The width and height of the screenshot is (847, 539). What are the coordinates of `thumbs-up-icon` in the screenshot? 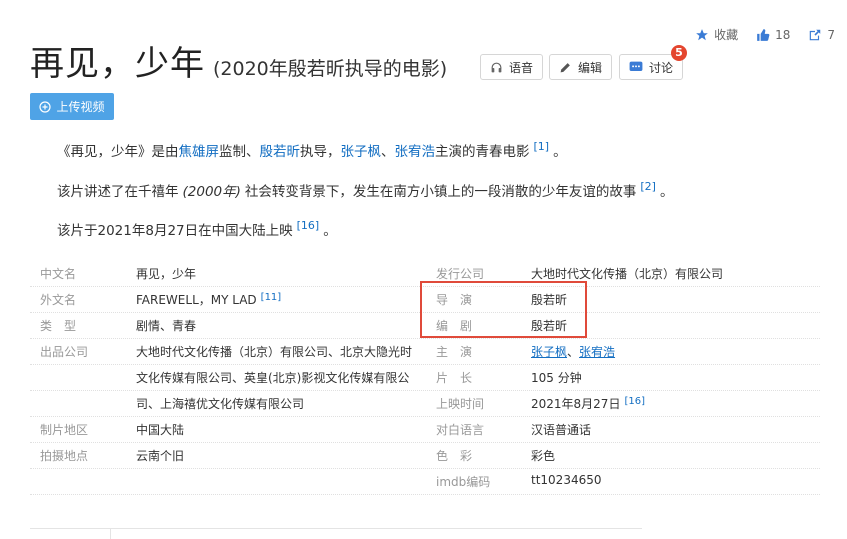 It's located at (763, 34).